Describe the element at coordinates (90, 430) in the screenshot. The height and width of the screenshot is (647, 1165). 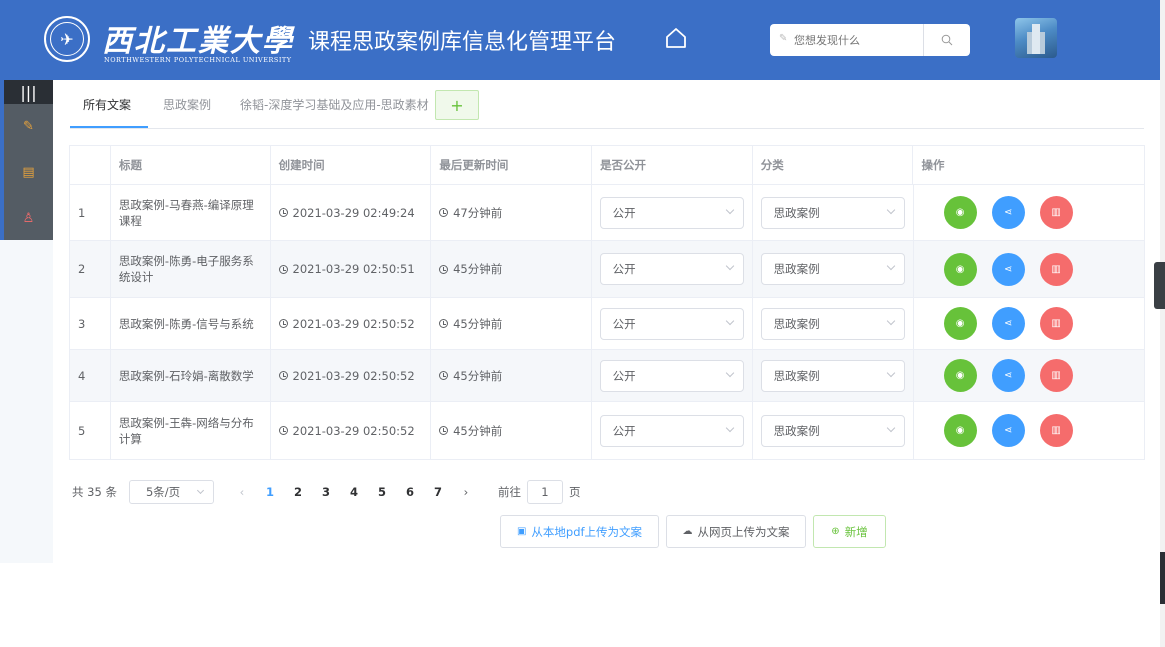
I see `row-index: 5` at that location.